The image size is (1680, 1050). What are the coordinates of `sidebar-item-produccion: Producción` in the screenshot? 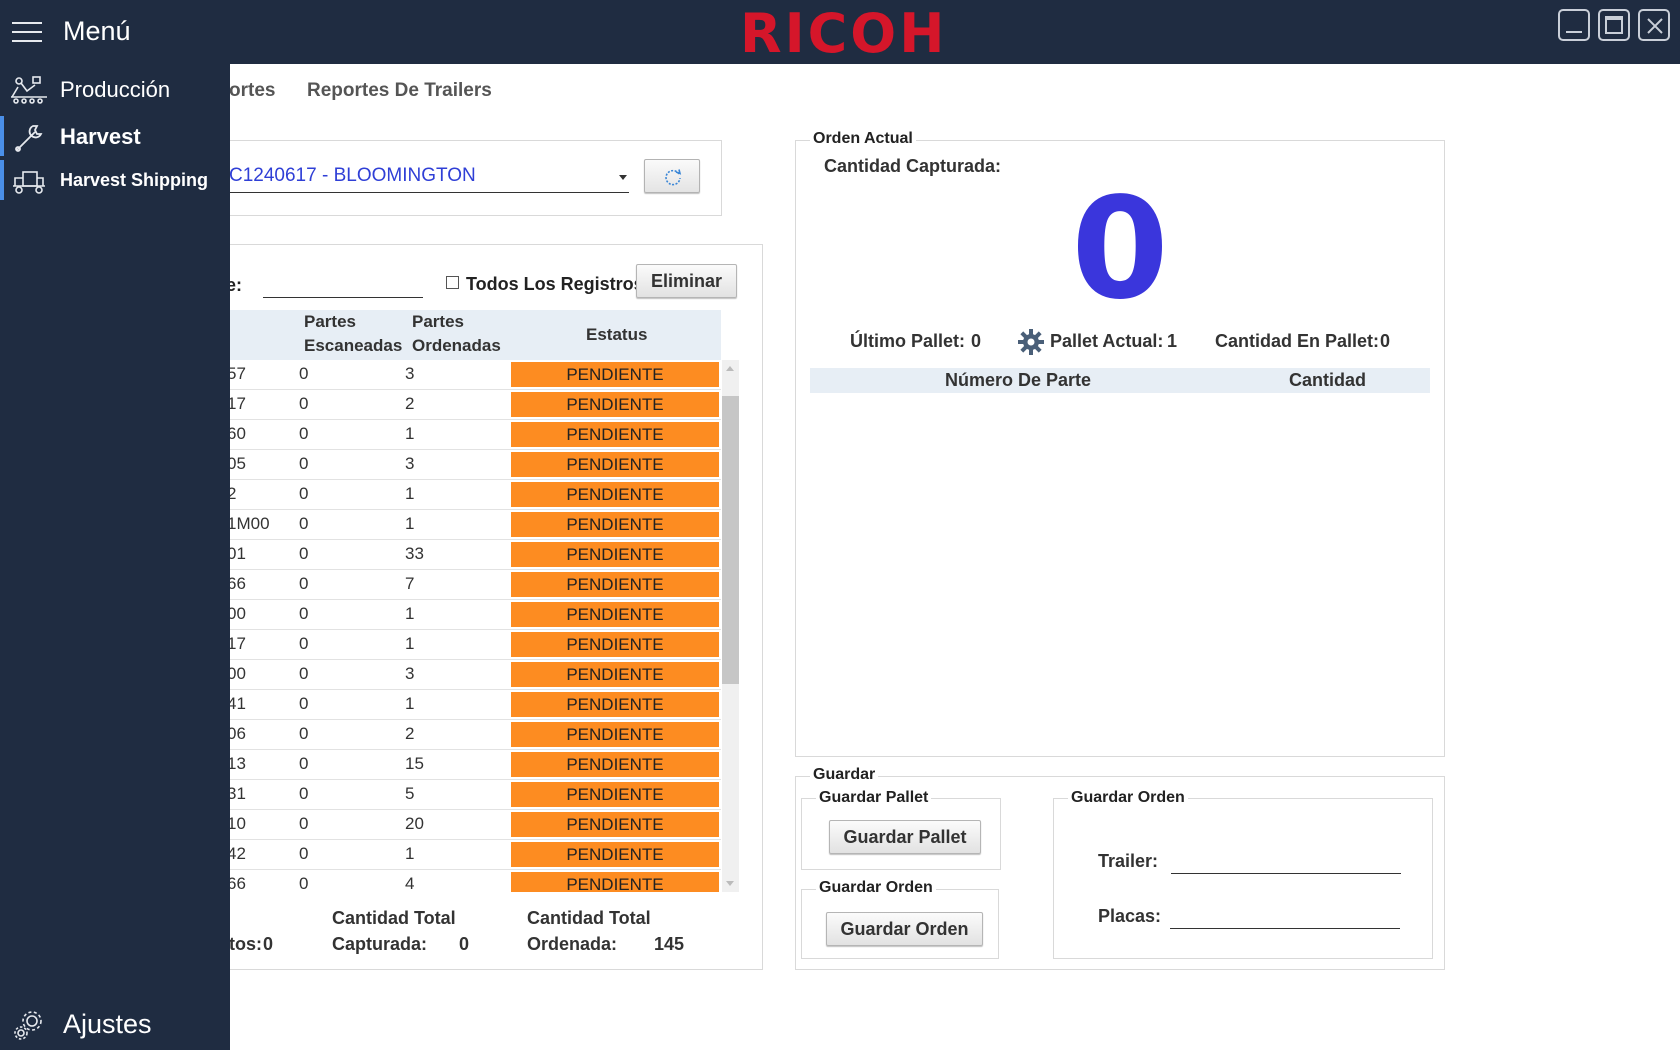 It's located at (115, 89).